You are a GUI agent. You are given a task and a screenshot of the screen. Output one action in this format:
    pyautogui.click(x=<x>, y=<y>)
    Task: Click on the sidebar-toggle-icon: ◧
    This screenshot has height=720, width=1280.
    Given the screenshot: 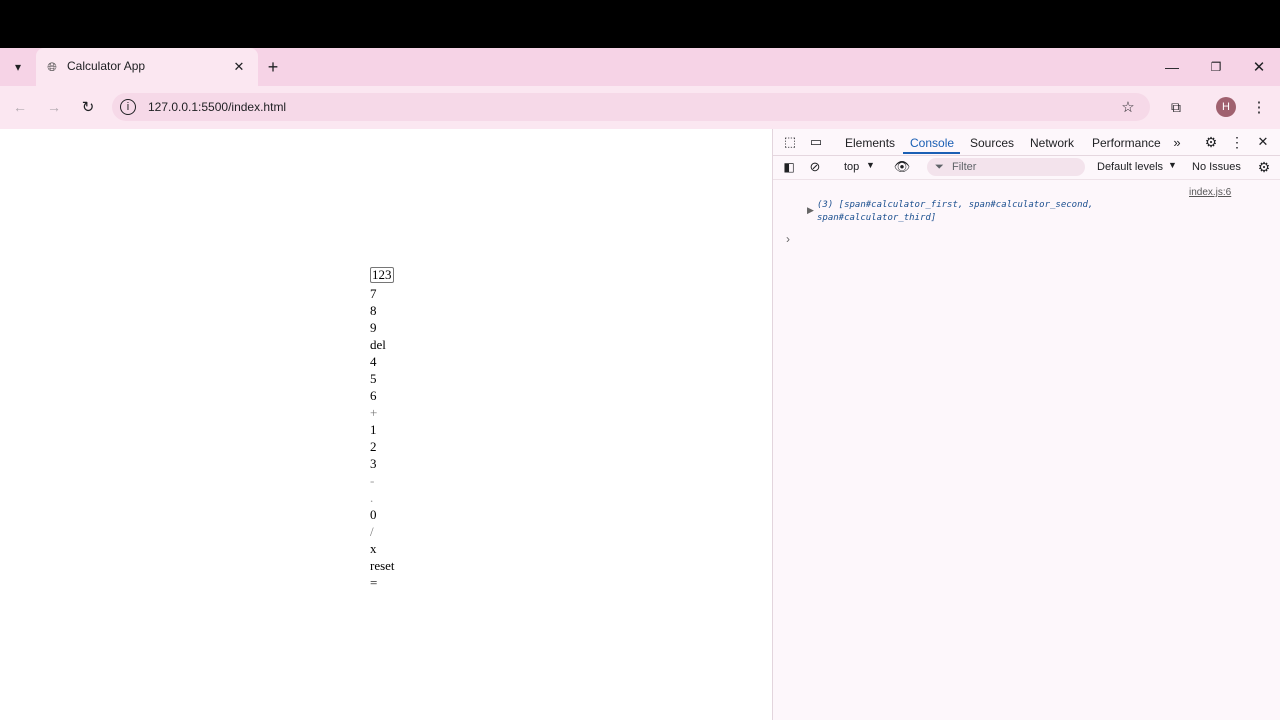 What is the action you would take?
    pyautogui.click(x=789, y=167)
    